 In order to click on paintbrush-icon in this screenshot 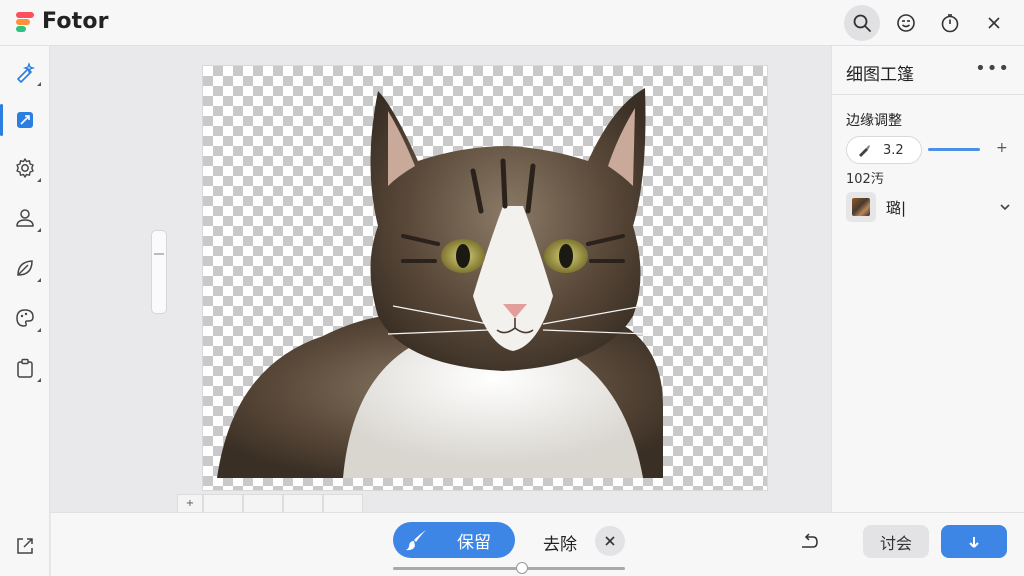, I will do `click(416, 540)`.